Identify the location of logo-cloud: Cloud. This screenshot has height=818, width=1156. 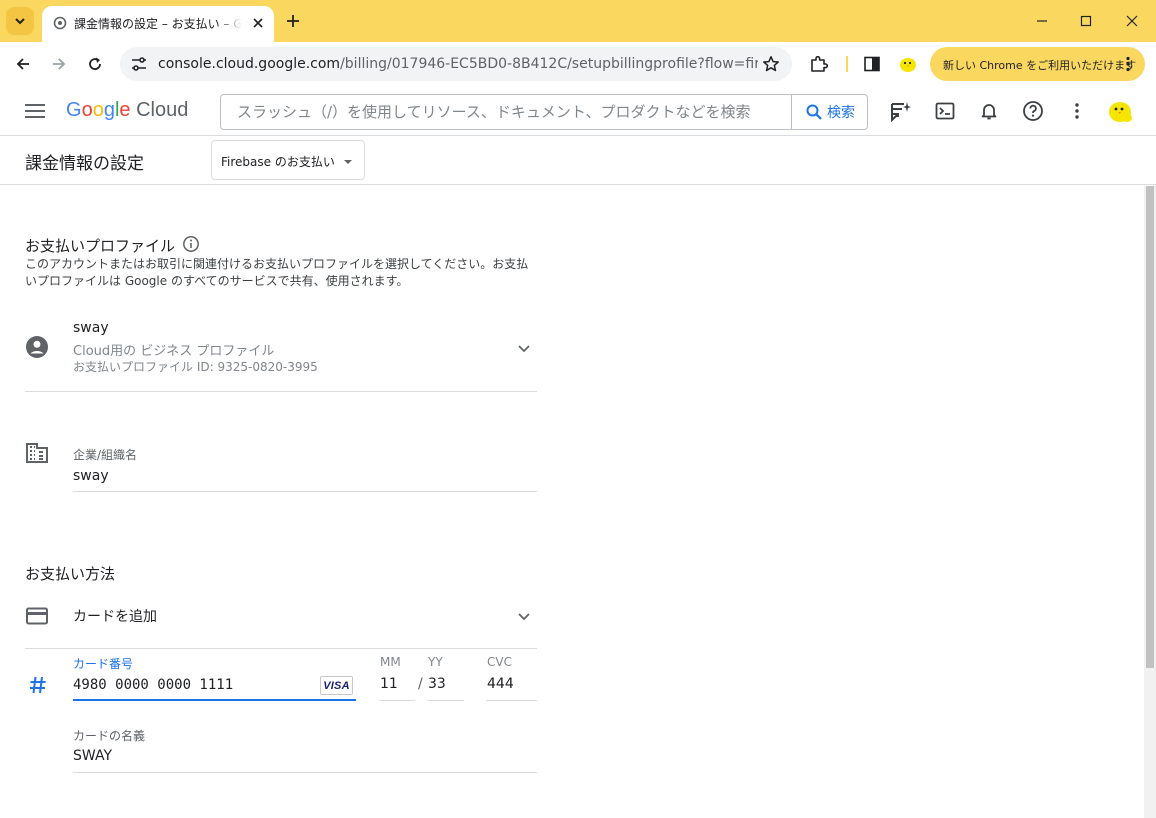
(162, 110).